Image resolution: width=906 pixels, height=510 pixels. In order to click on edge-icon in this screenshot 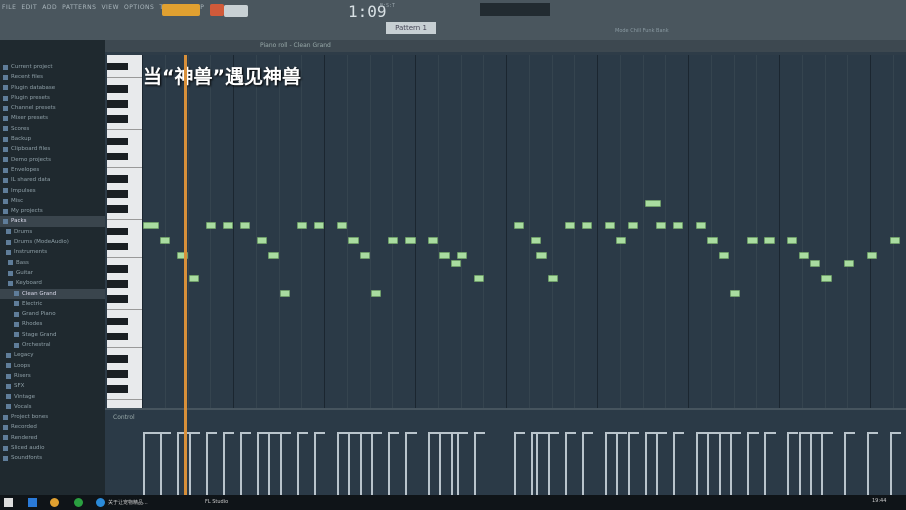, I will do `click(100, 502)`.